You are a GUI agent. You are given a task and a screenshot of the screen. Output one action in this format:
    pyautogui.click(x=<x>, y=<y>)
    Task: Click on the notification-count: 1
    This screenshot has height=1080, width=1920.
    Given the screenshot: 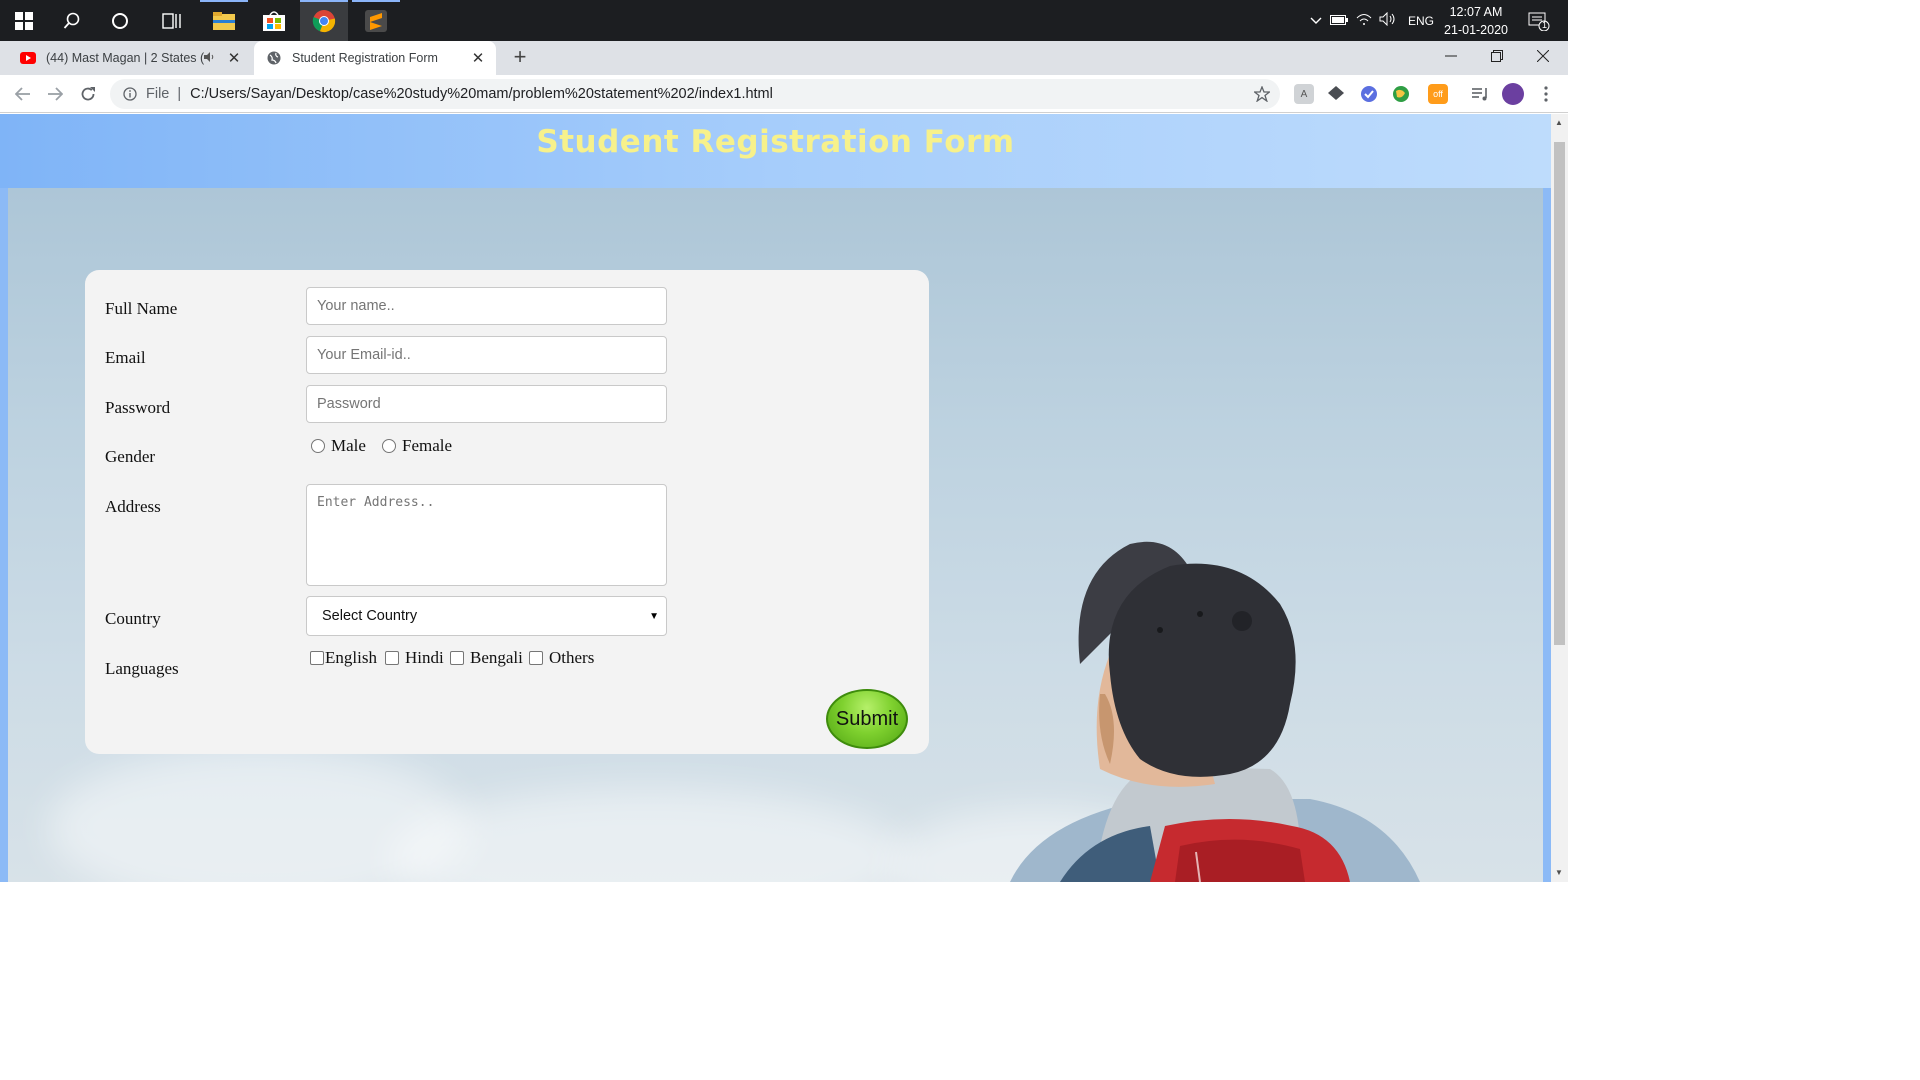 What is the action you would take?
    pyautogui.click(x=1545, y=25)
    